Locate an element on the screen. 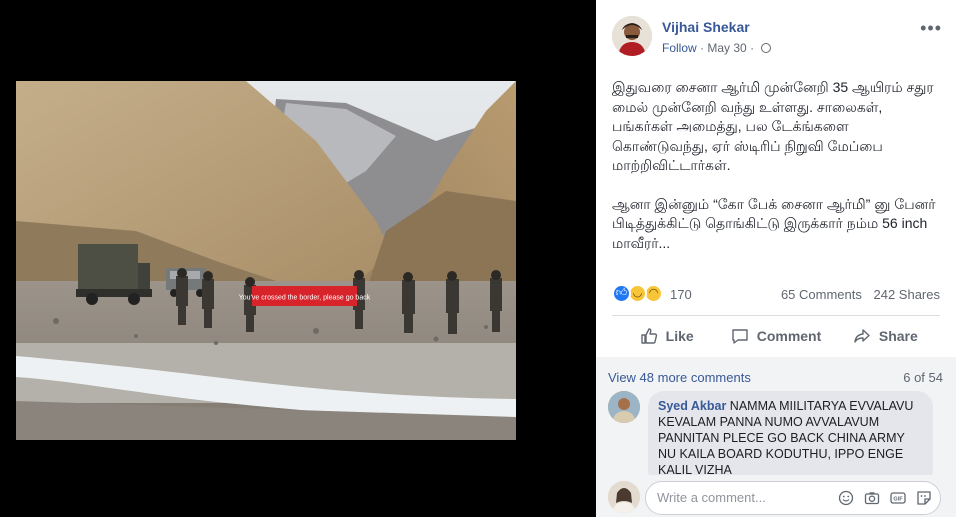 This screenshot has height=517, width=956. composer-icons: GIF is located at coordinates (885, 499).